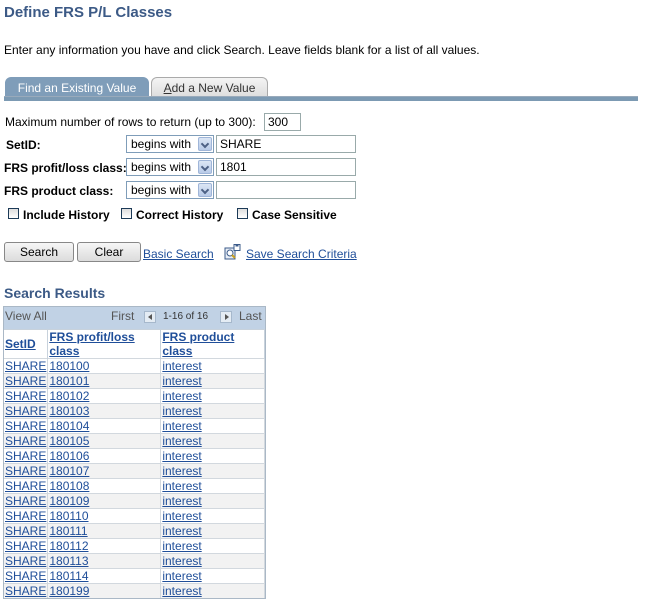  I want to click on last-label: Last, so click(250, 316).